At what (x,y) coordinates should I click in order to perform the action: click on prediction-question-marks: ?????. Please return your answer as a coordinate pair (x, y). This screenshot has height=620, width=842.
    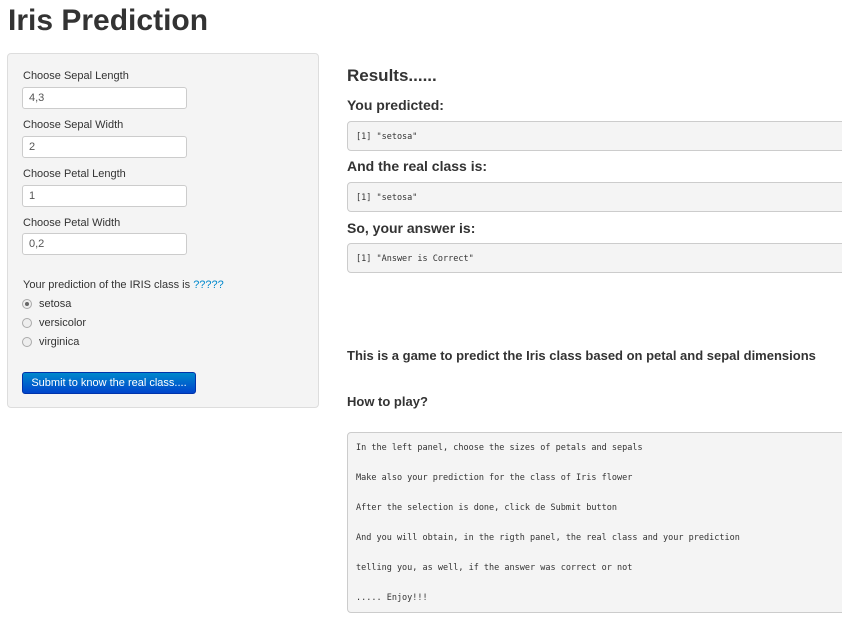
    Looking at the image, I should click on (208, 285).